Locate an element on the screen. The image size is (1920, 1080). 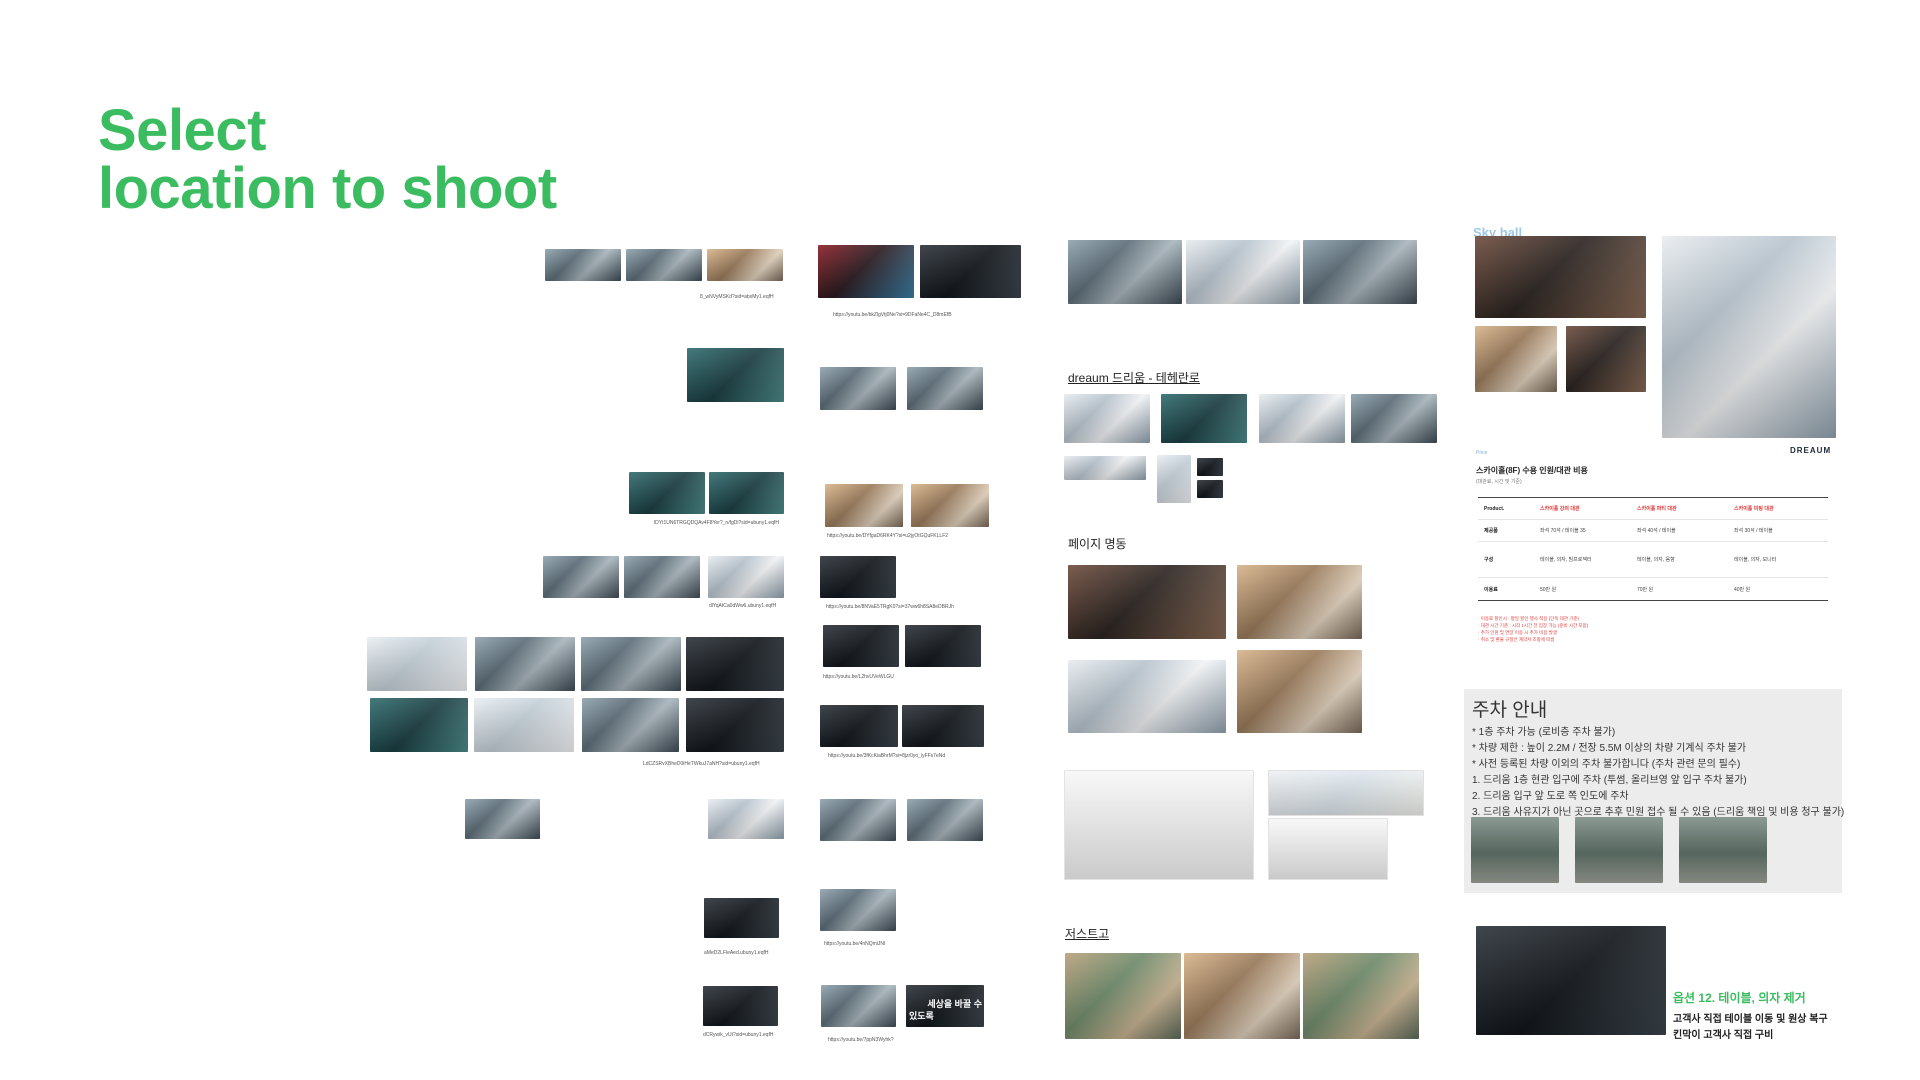
title-line-2: location to shoot is located at coordinates (327, 188).